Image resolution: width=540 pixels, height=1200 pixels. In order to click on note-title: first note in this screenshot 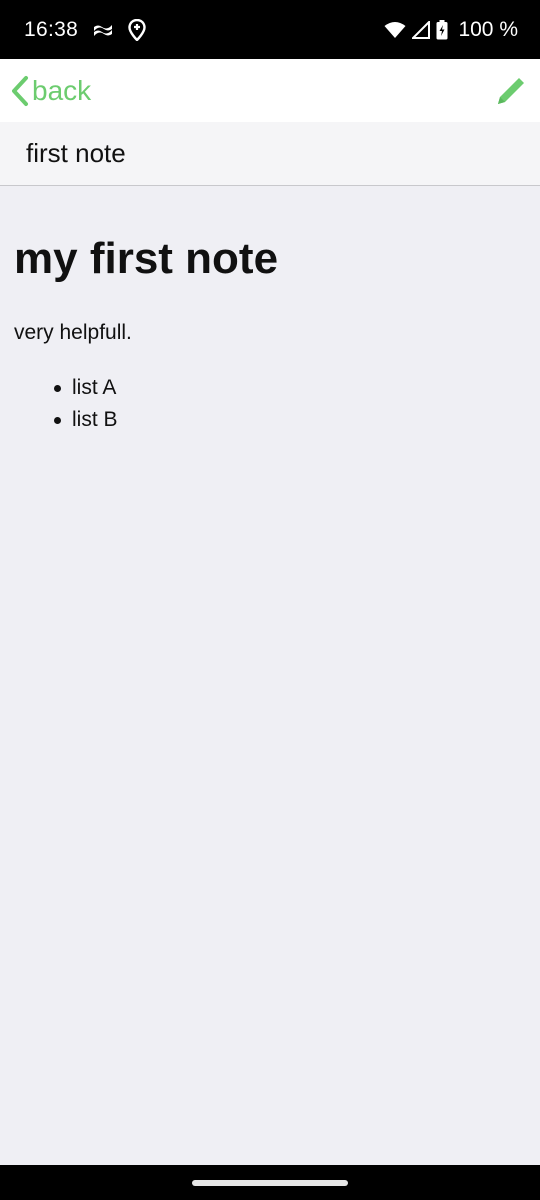, I will do `click(76, 153)`.